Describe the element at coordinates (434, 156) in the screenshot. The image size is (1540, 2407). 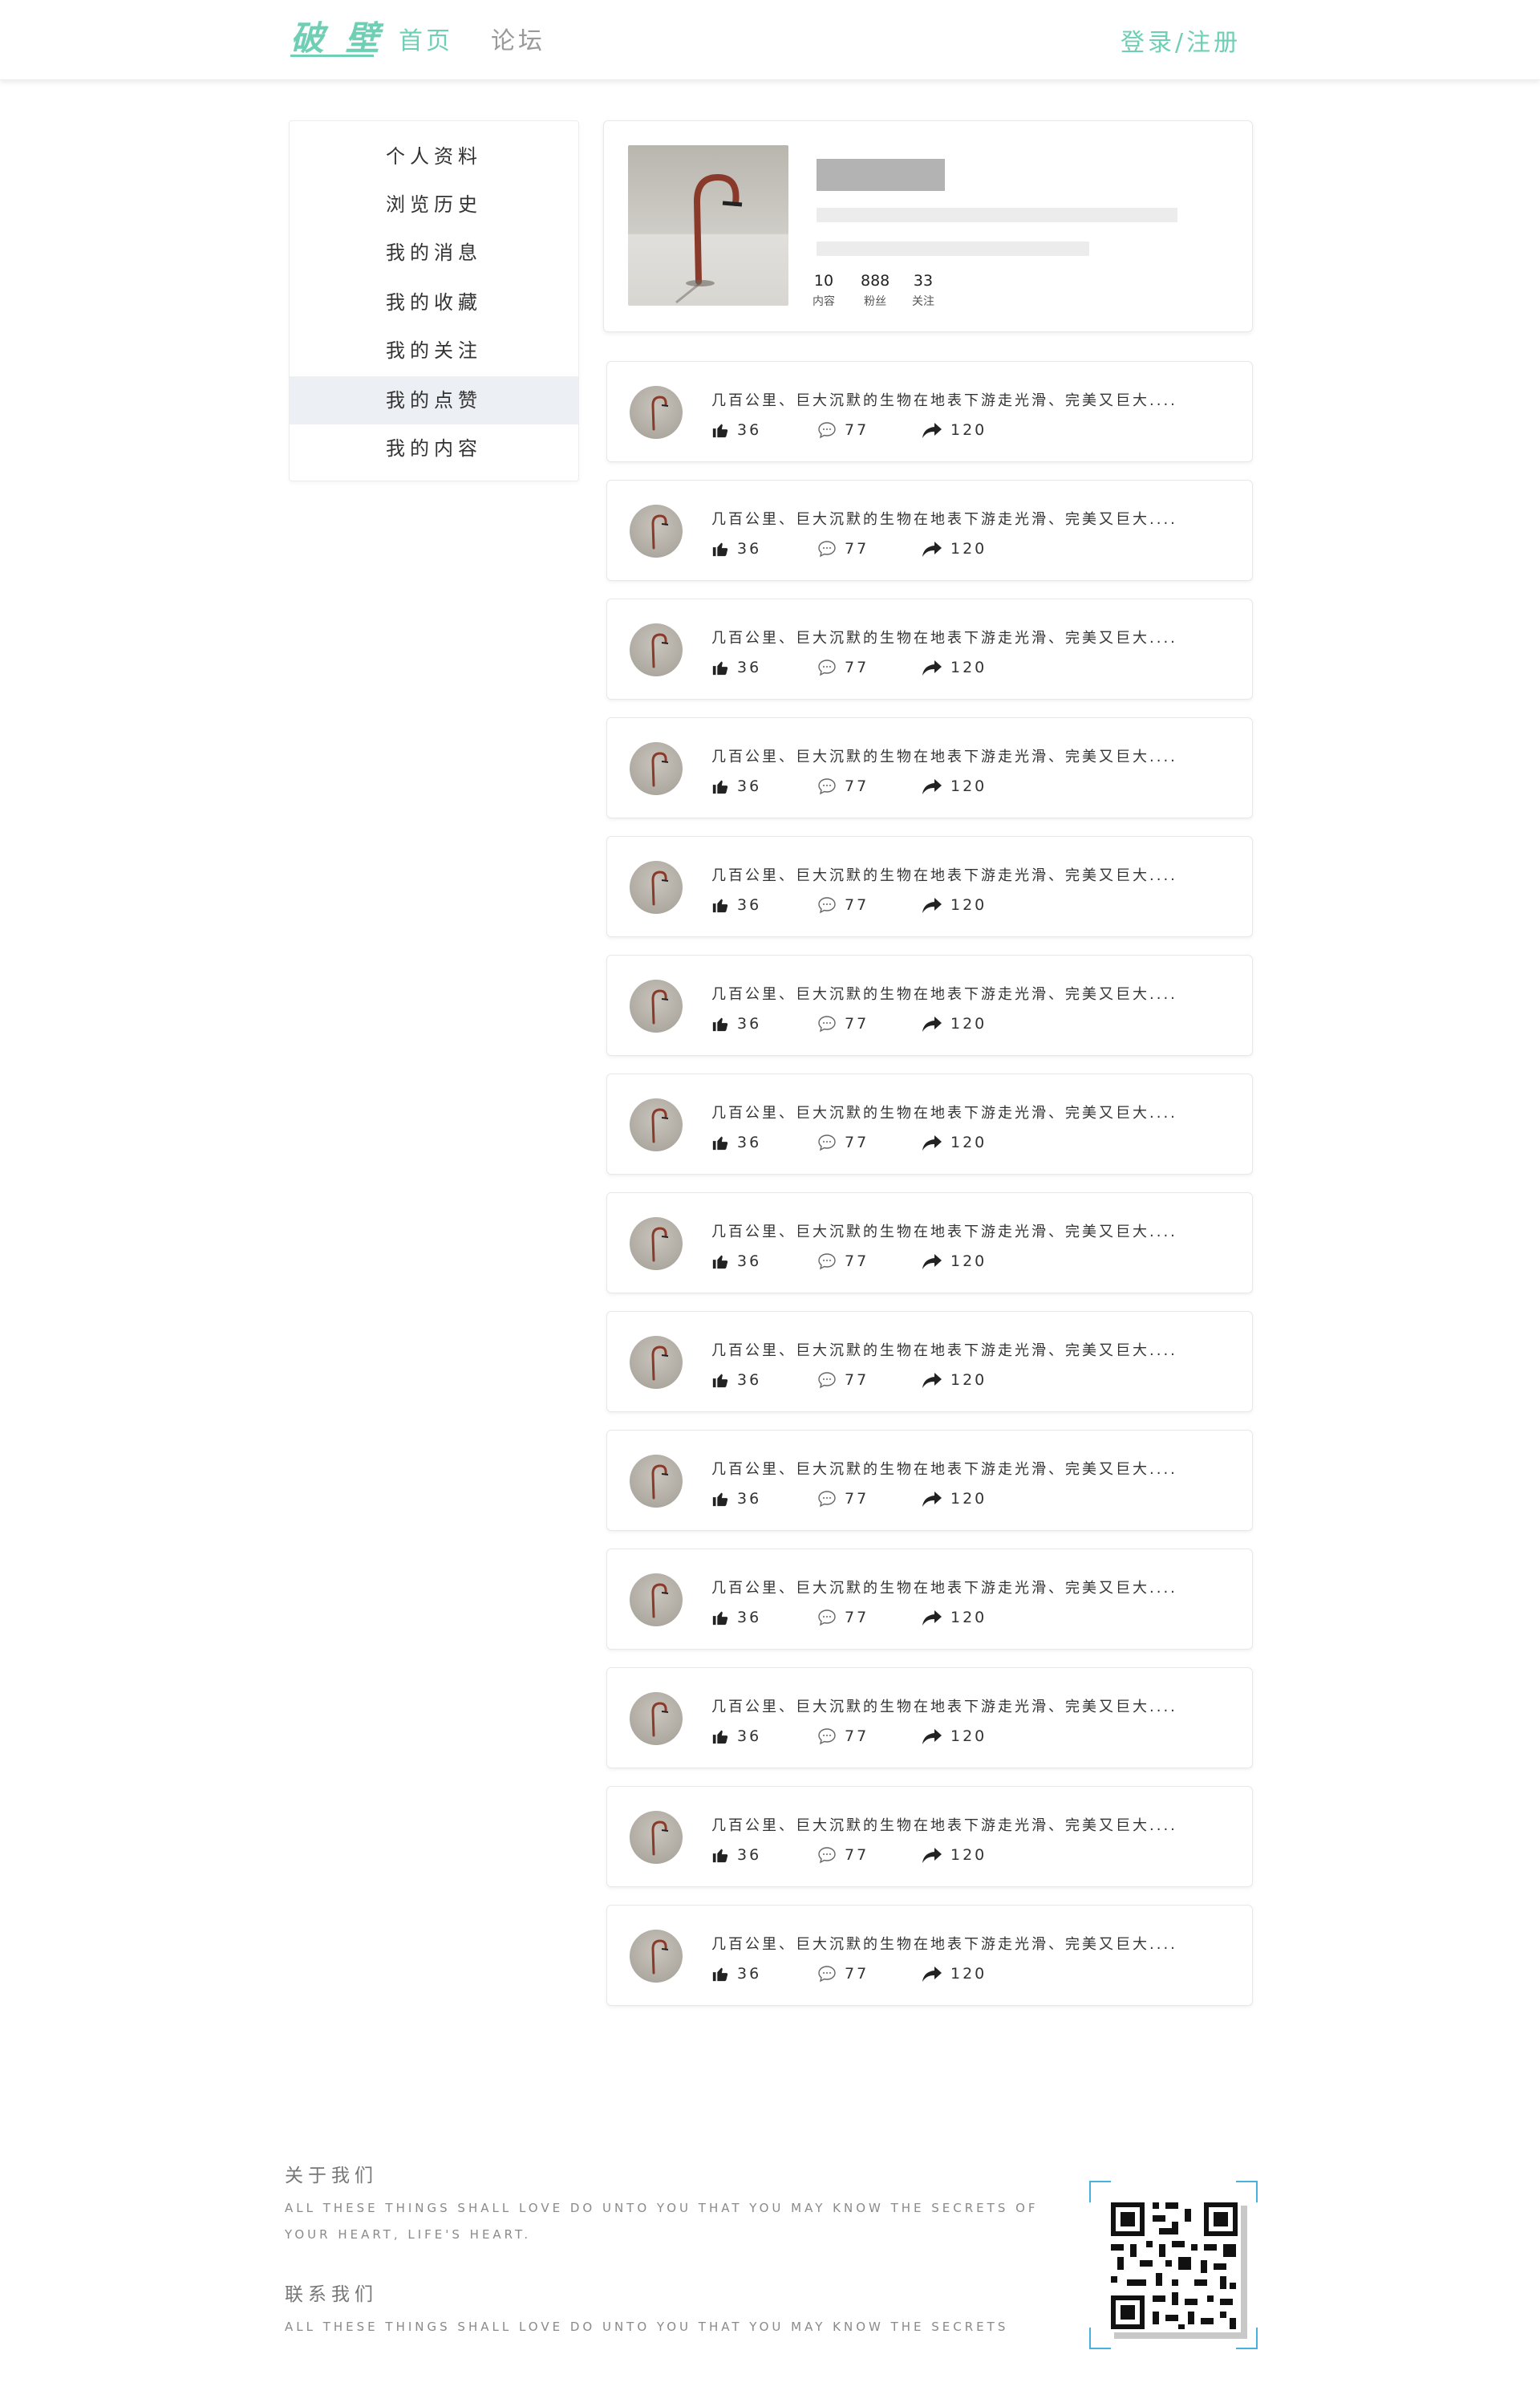
I see `sidebar-item-profile: 个人资料` at that location.